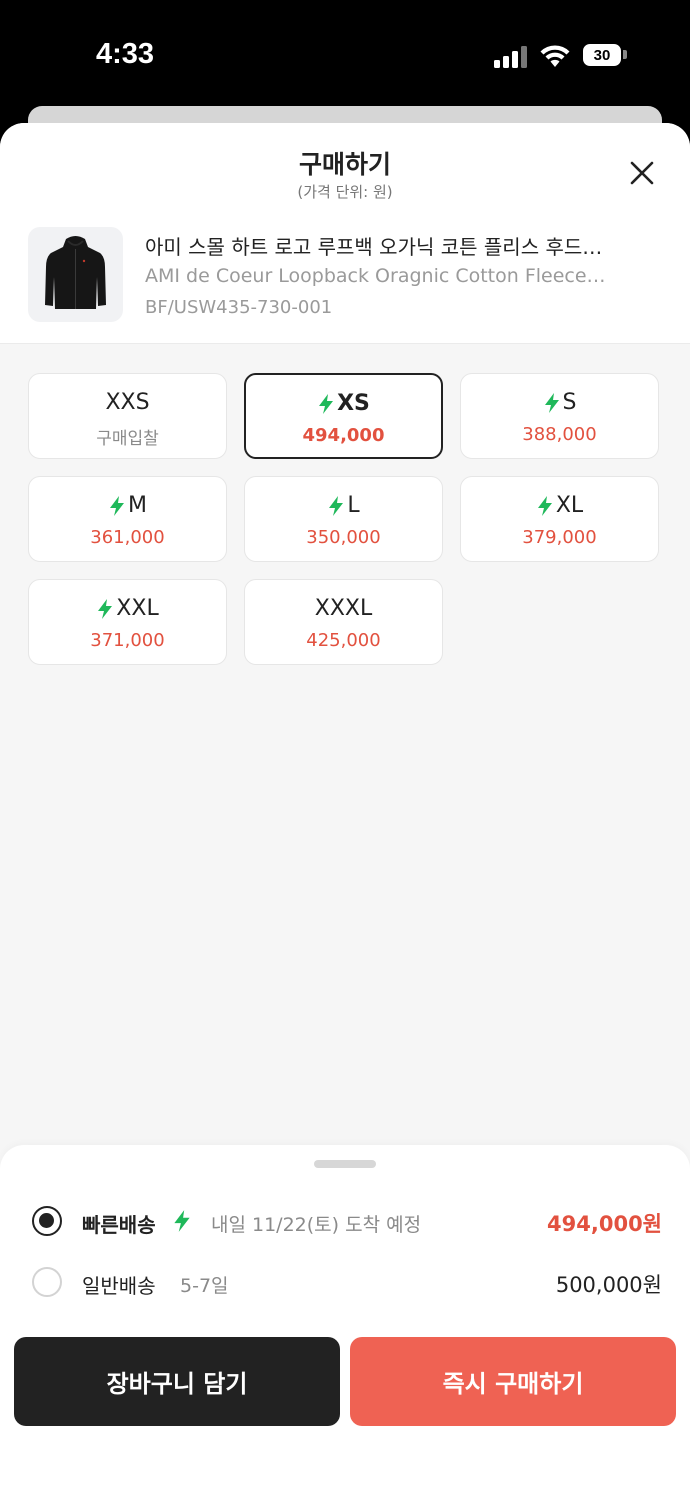  What do you see at coordinates (137, 608) in the screenshot?
I see `size-label: XXL` at bounding box center [137, 608].